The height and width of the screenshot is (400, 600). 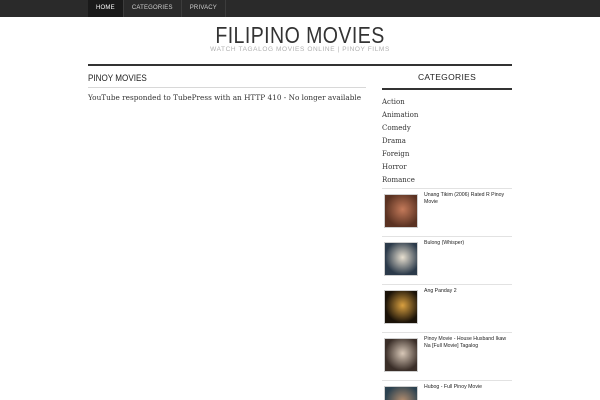 I want to click on nav-item-categories: CATEGORIES, so click(x=153, y=8).